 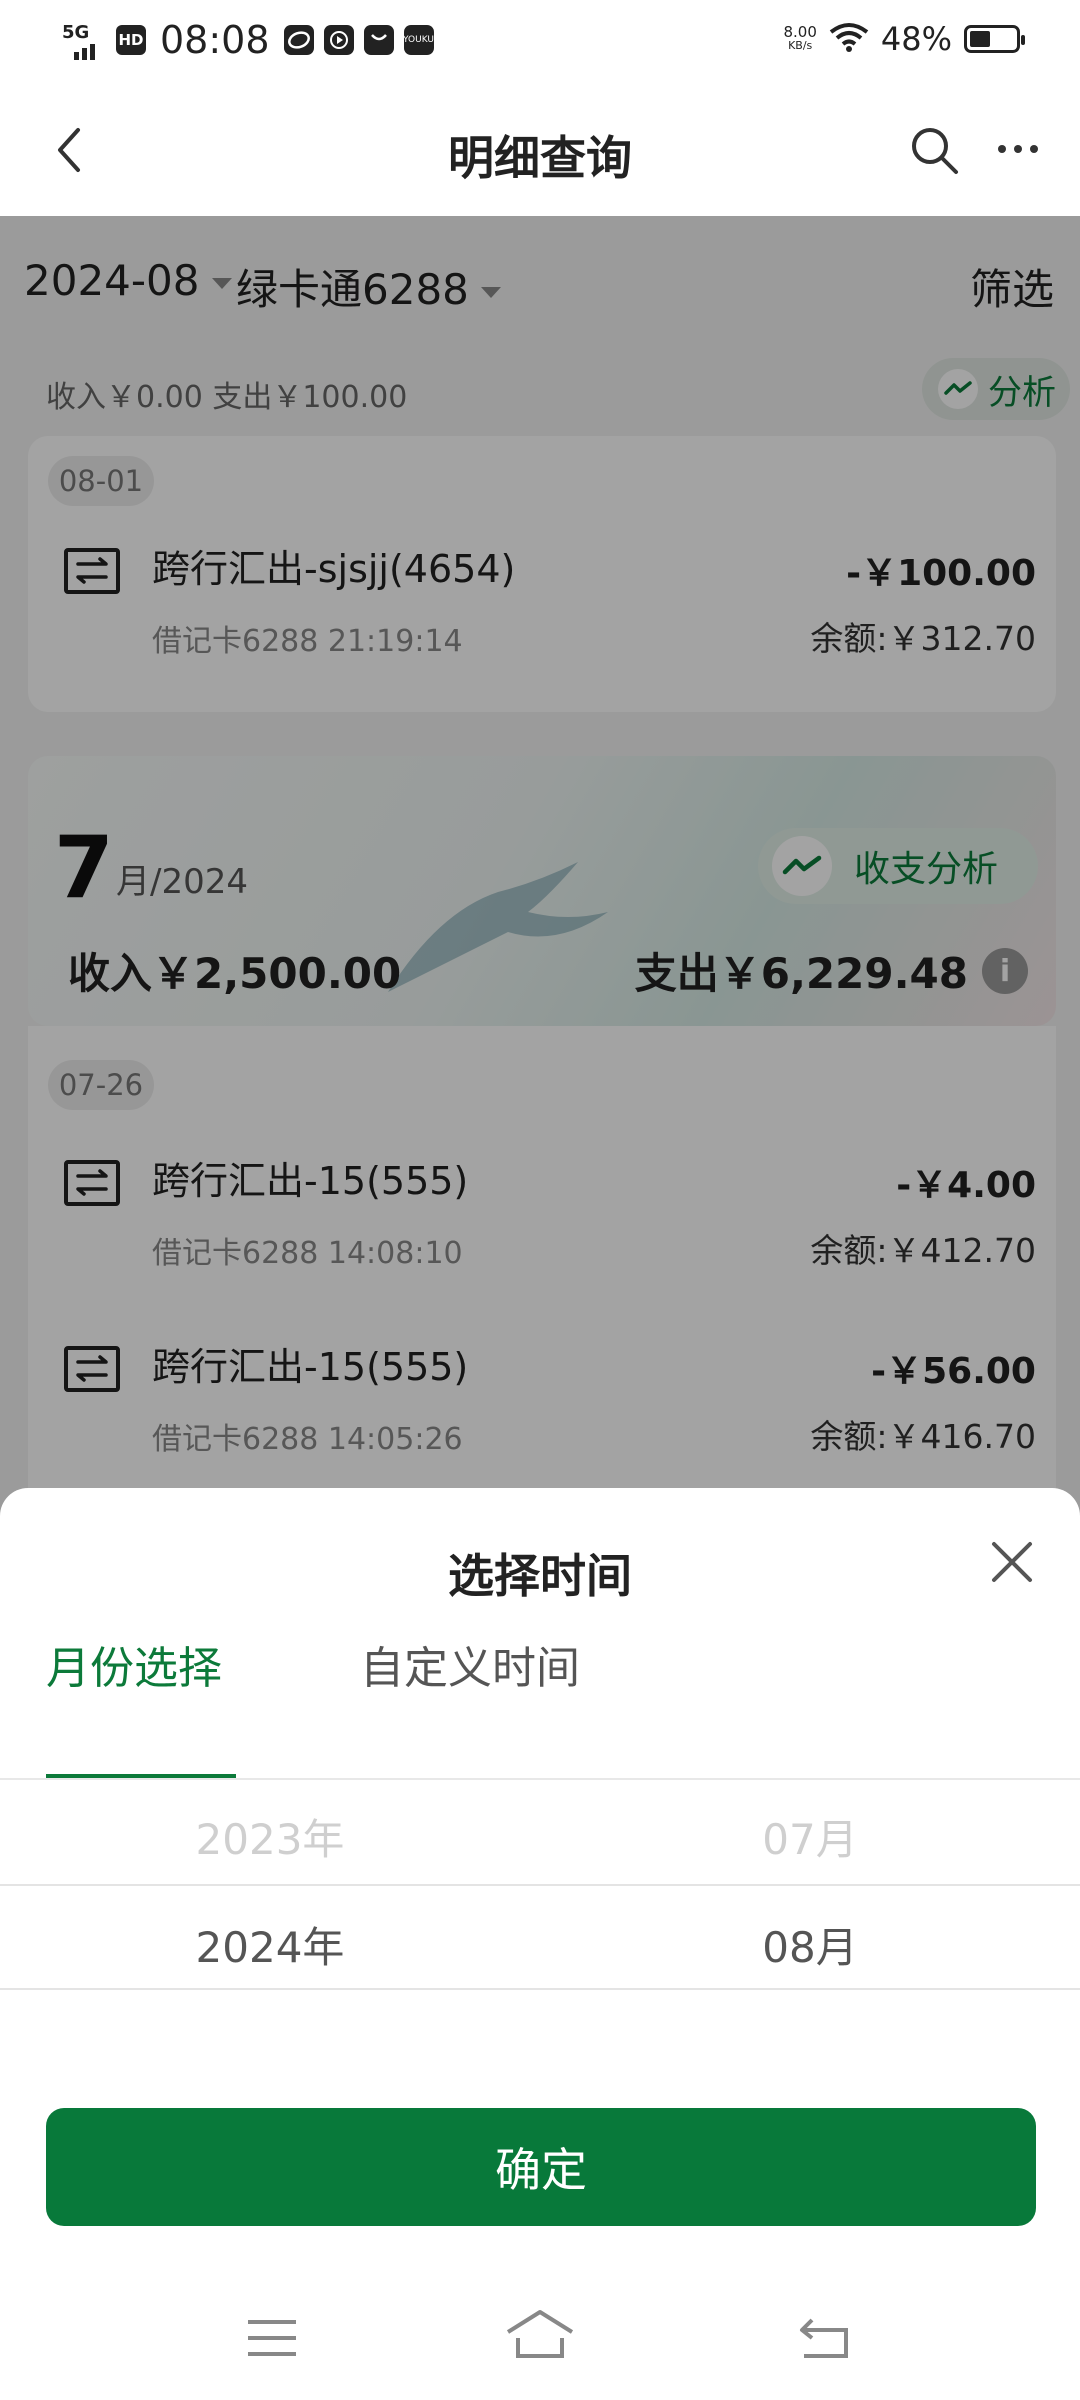 What do you see at coordinates (378, 40) in the screenshot?
I see `shop-app-icon` at bounding box center [378, 40].